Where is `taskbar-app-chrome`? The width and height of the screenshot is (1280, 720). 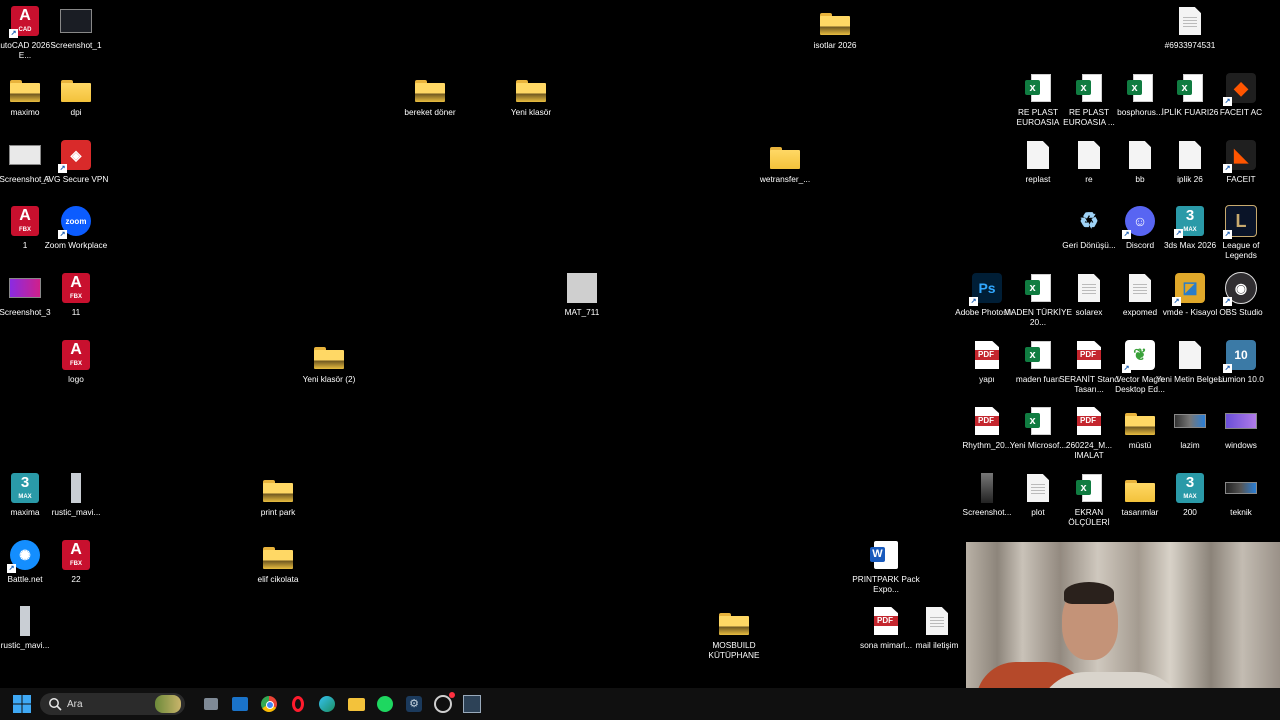
taskbar-app-chrome is located at coordinates (269, 704).